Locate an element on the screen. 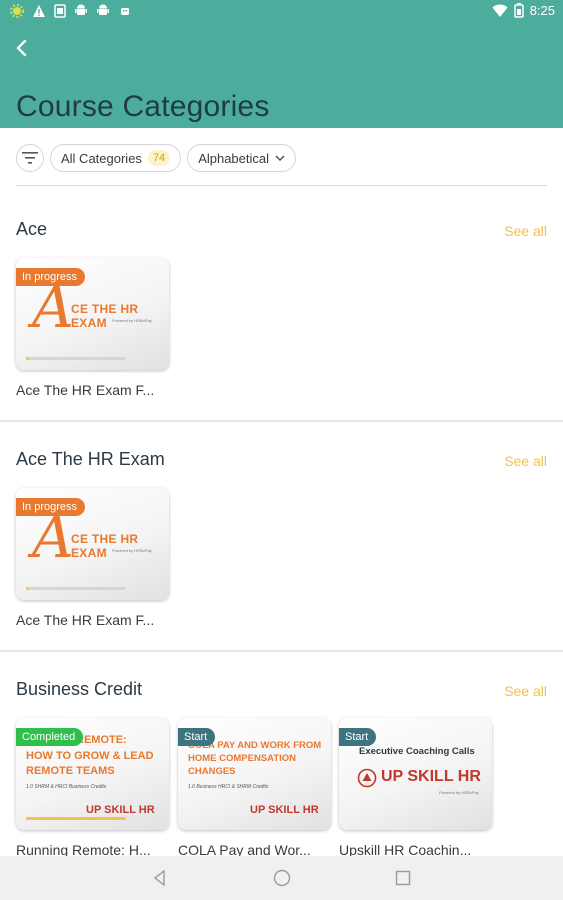 The width and height of the screenshot is (563, 900). sort-chip: Alphabetical is located at coordinates (242, 158).